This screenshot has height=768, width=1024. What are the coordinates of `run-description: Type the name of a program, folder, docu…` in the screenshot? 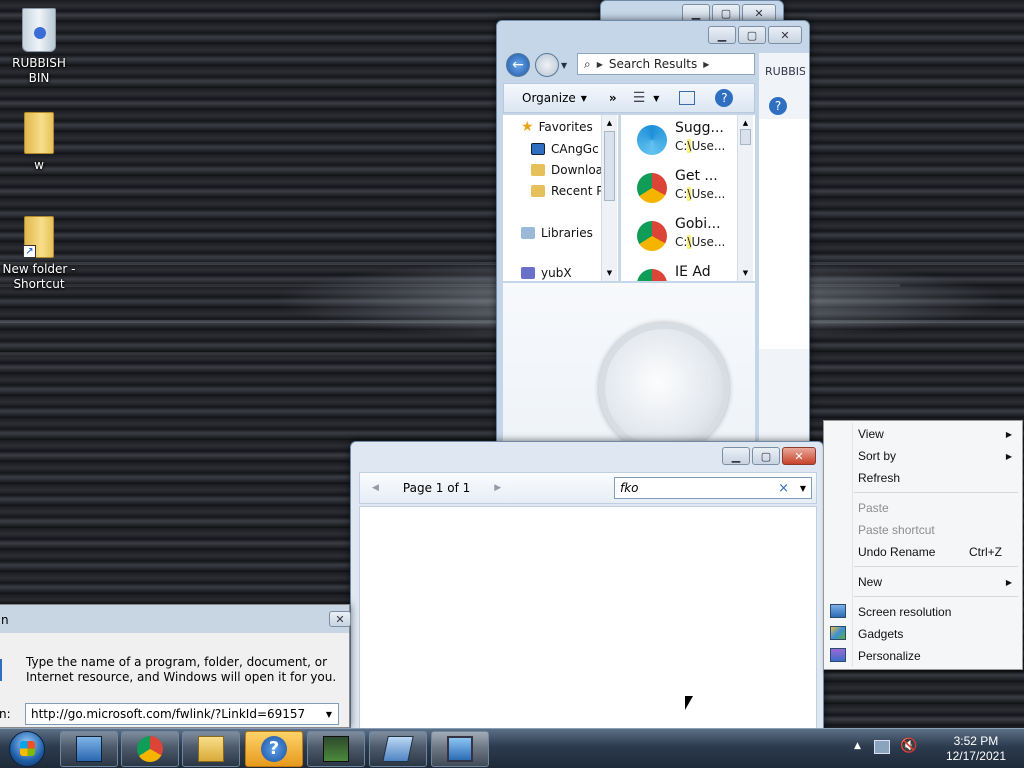 It's located at (181, 669).